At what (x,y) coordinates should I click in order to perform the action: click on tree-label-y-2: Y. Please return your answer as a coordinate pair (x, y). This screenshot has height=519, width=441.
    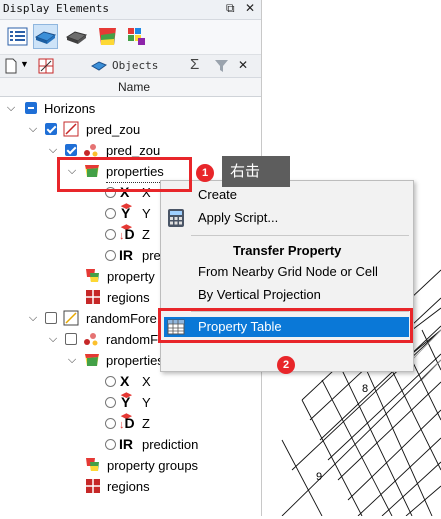
    Looking at the image, I should click on (146, 402).